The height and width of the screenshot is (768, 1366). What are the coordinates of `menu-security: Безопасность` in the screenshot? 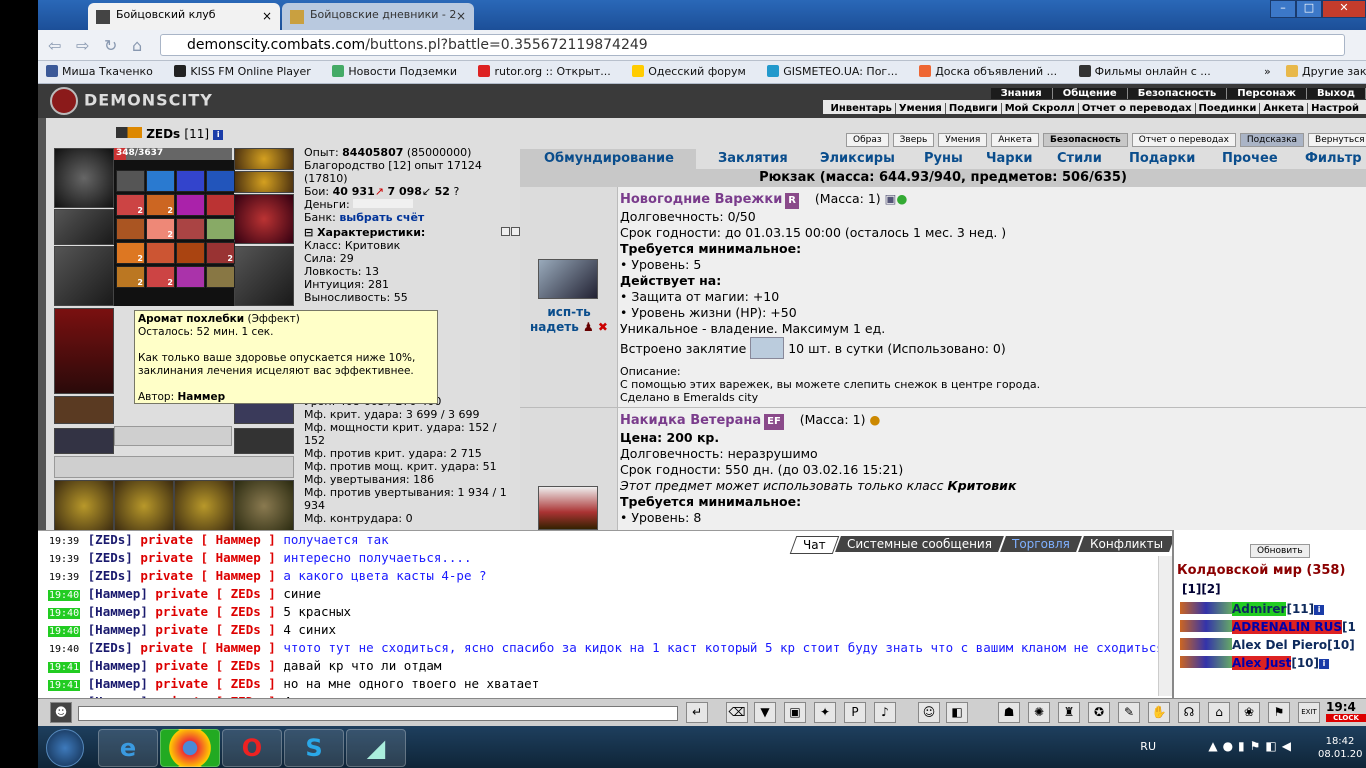 It's located at (1177, 93).